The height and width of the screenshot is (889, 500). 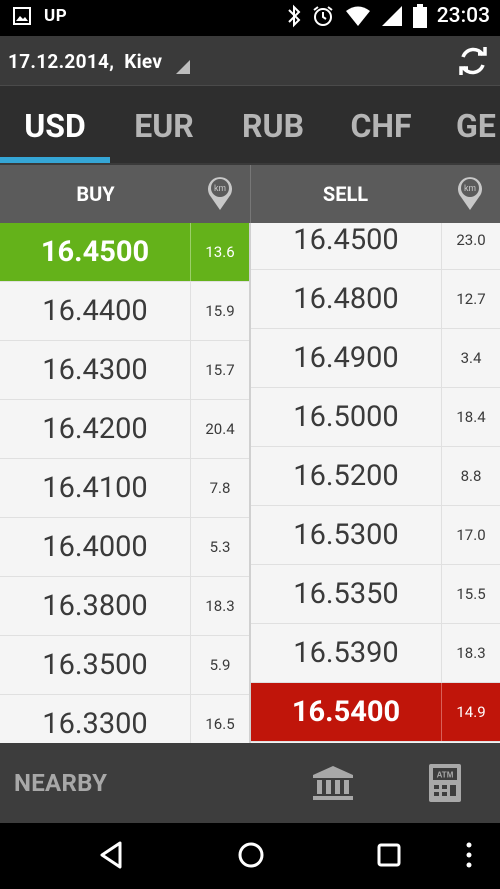 I want to click on rate-value: 16.5400, so click(x=346, y=712).